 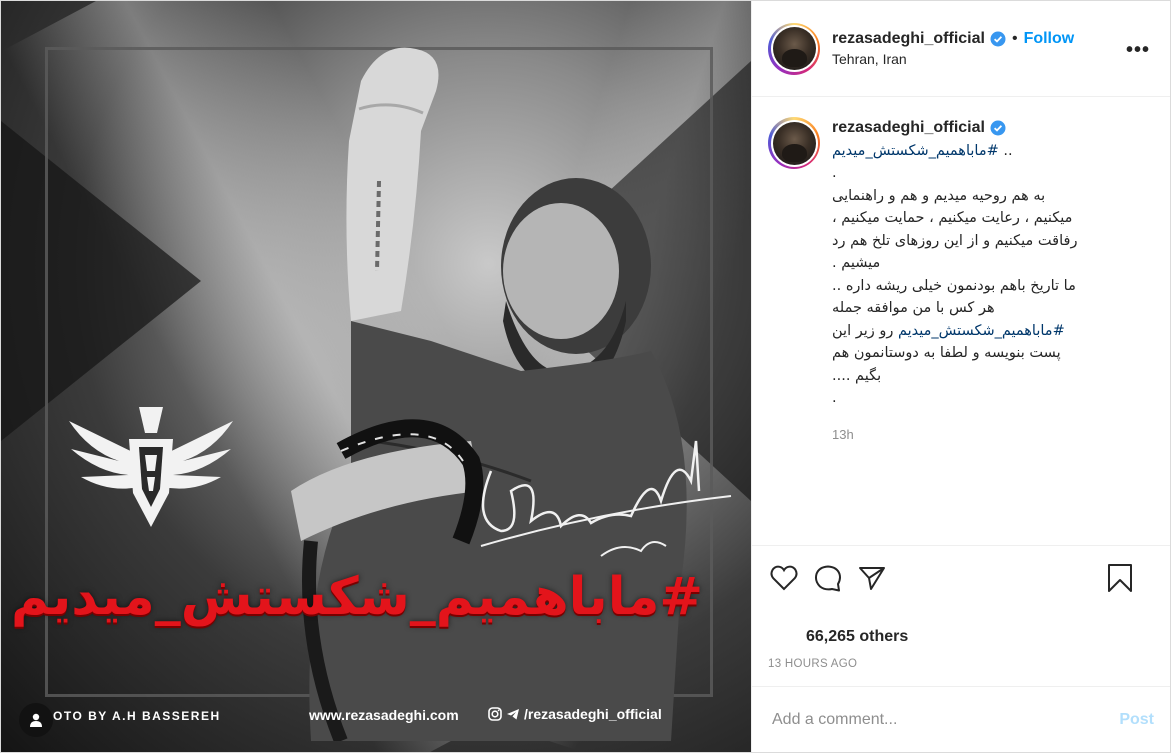 What do you see at coordinates (513, 714) in the screenshot?
I see `telegram-icon` at bounding box center [513, 714].